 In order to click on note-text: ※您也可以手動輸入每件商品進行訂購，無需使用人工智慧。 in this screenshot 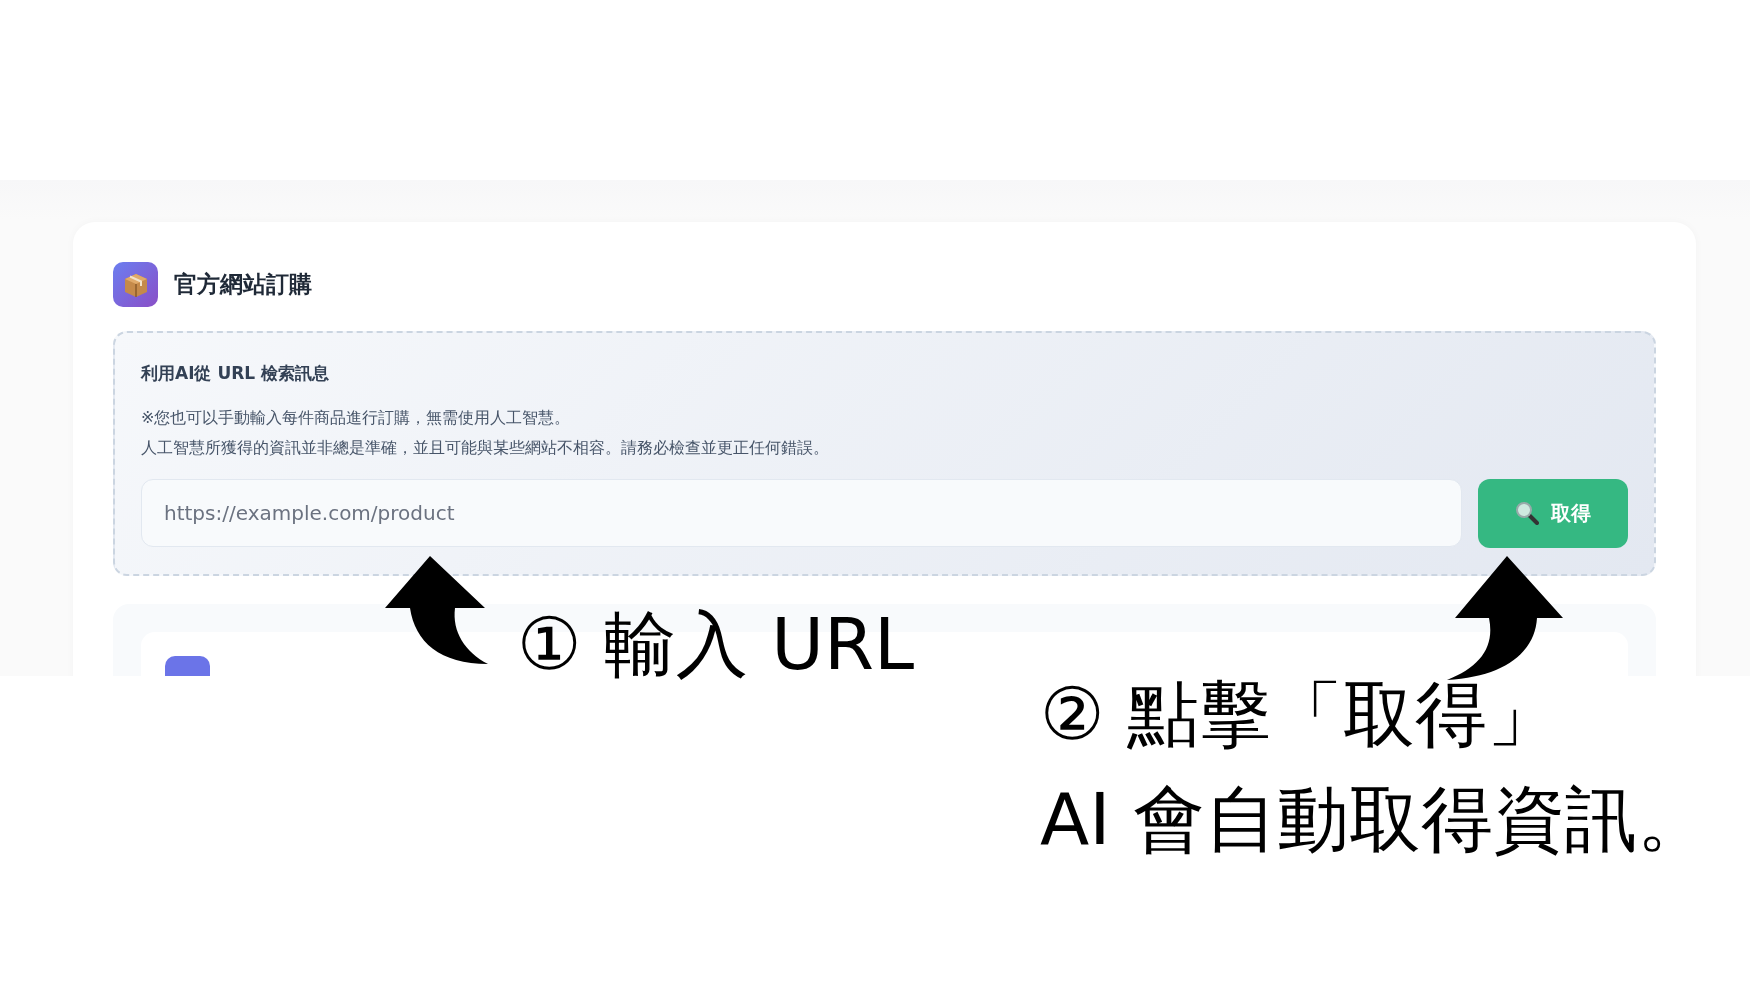, I will do `click(356, 417)`.